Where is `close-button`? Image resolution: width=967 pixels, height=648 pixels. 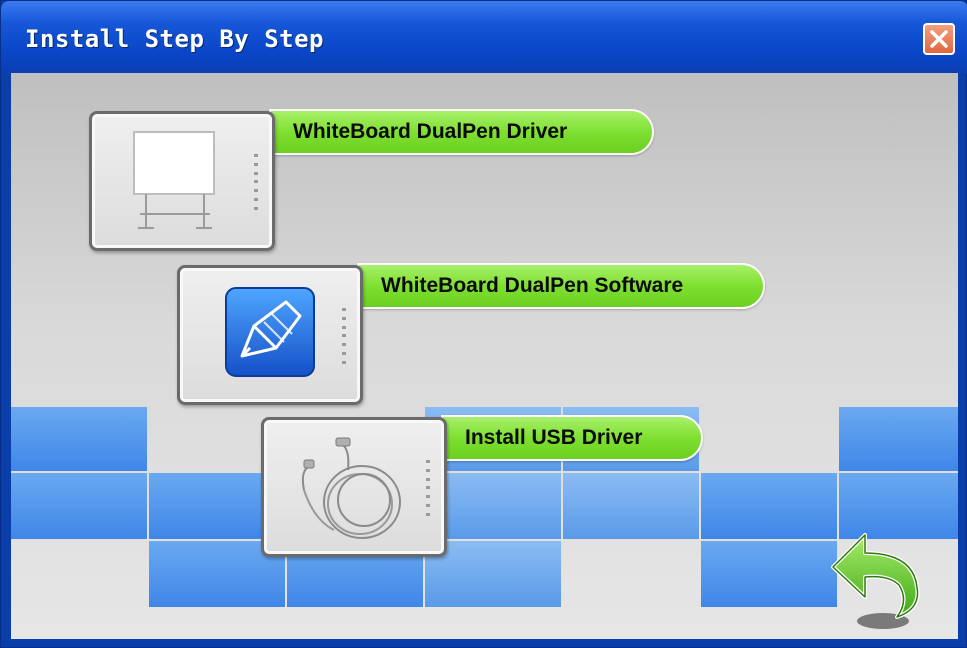 close-button is located at coordinates (939, 39).